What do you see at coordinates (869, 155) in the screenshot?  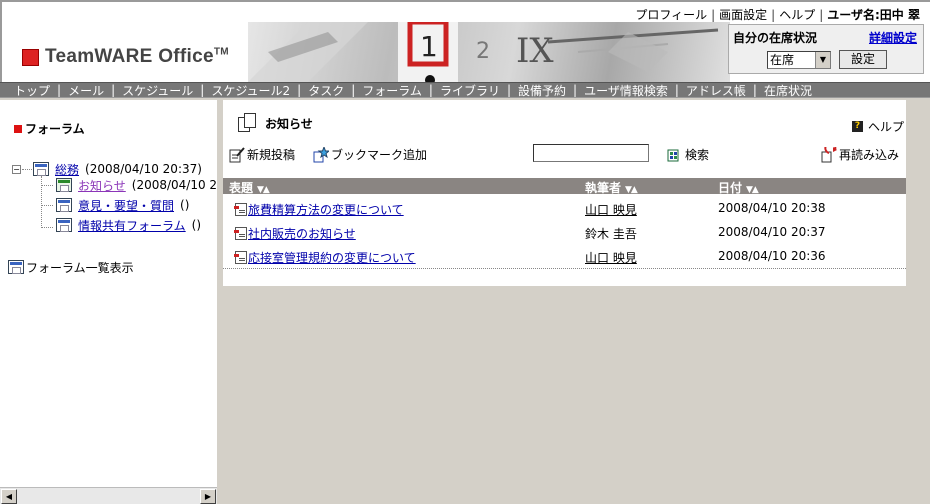 I see `reload-label: 再読み込み` at bounding box center [869, 155].